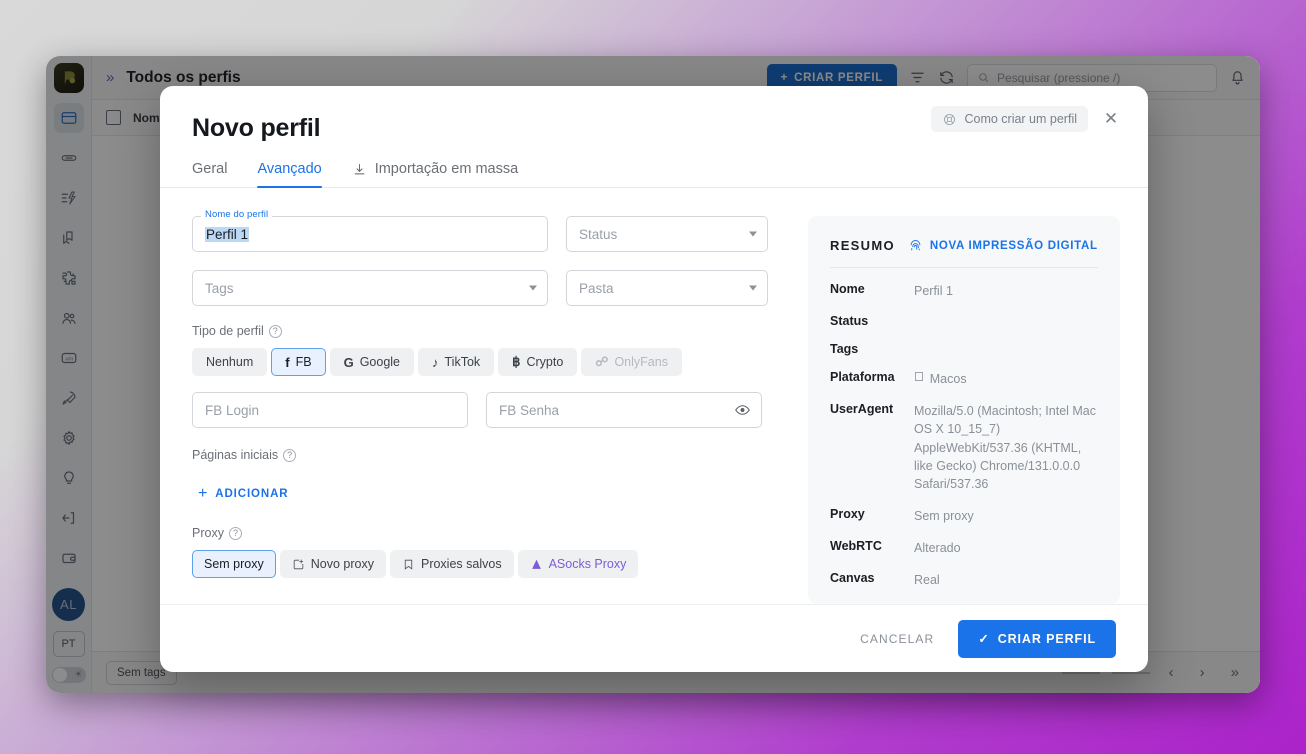 The image size is (1306, 754). What do you see at coordinates (68, 604) in the screenshot?
I see `avatar: AL` at bounding box center [68, 604].